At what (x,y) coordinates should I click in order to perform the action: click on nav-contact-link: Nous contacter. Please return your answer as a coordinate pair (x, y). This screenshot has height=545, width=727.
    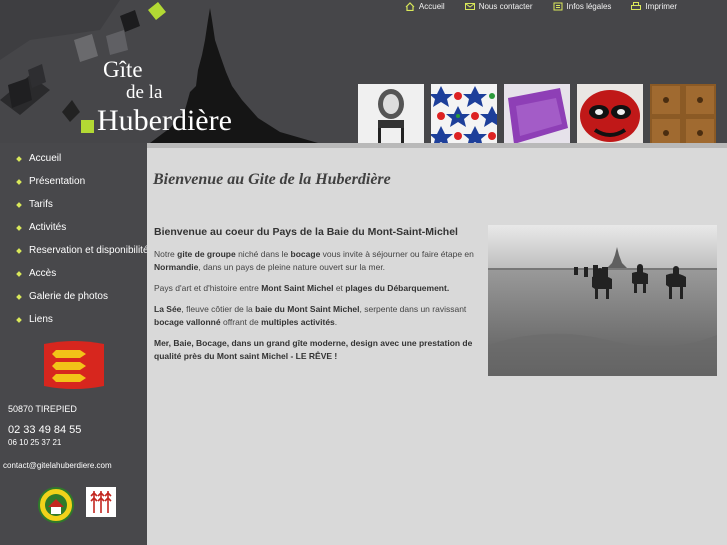
    Looking at the image, I should click on (498, 6).